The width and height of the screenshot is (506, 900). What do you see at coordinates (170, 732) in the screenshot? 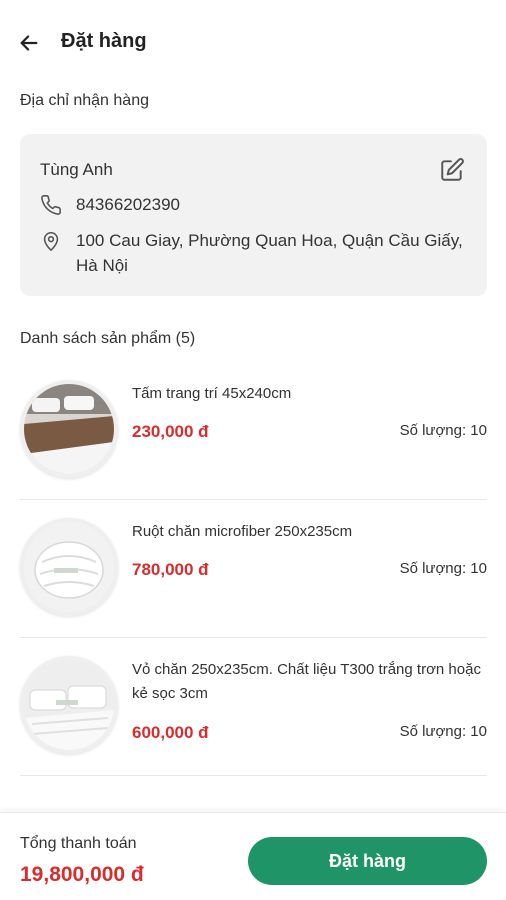
I see `product-price: 600,000 đ` at bounding box center [170, 732].